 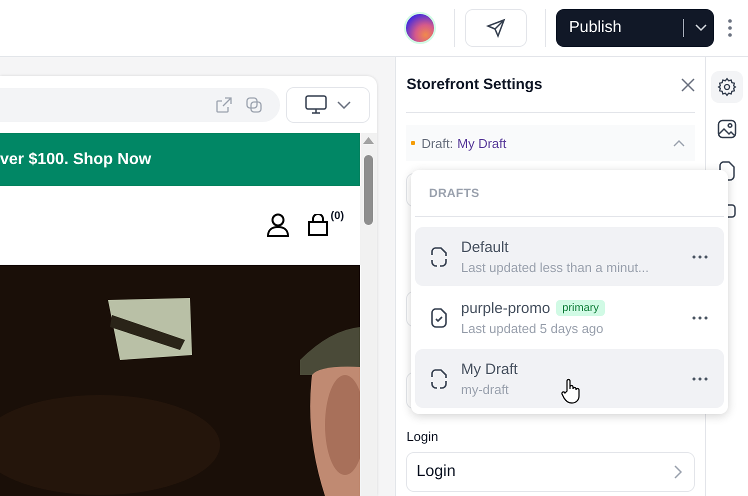 I want to click on promo-banner: ver $100. Shop Now, so click(x=180, y=159).